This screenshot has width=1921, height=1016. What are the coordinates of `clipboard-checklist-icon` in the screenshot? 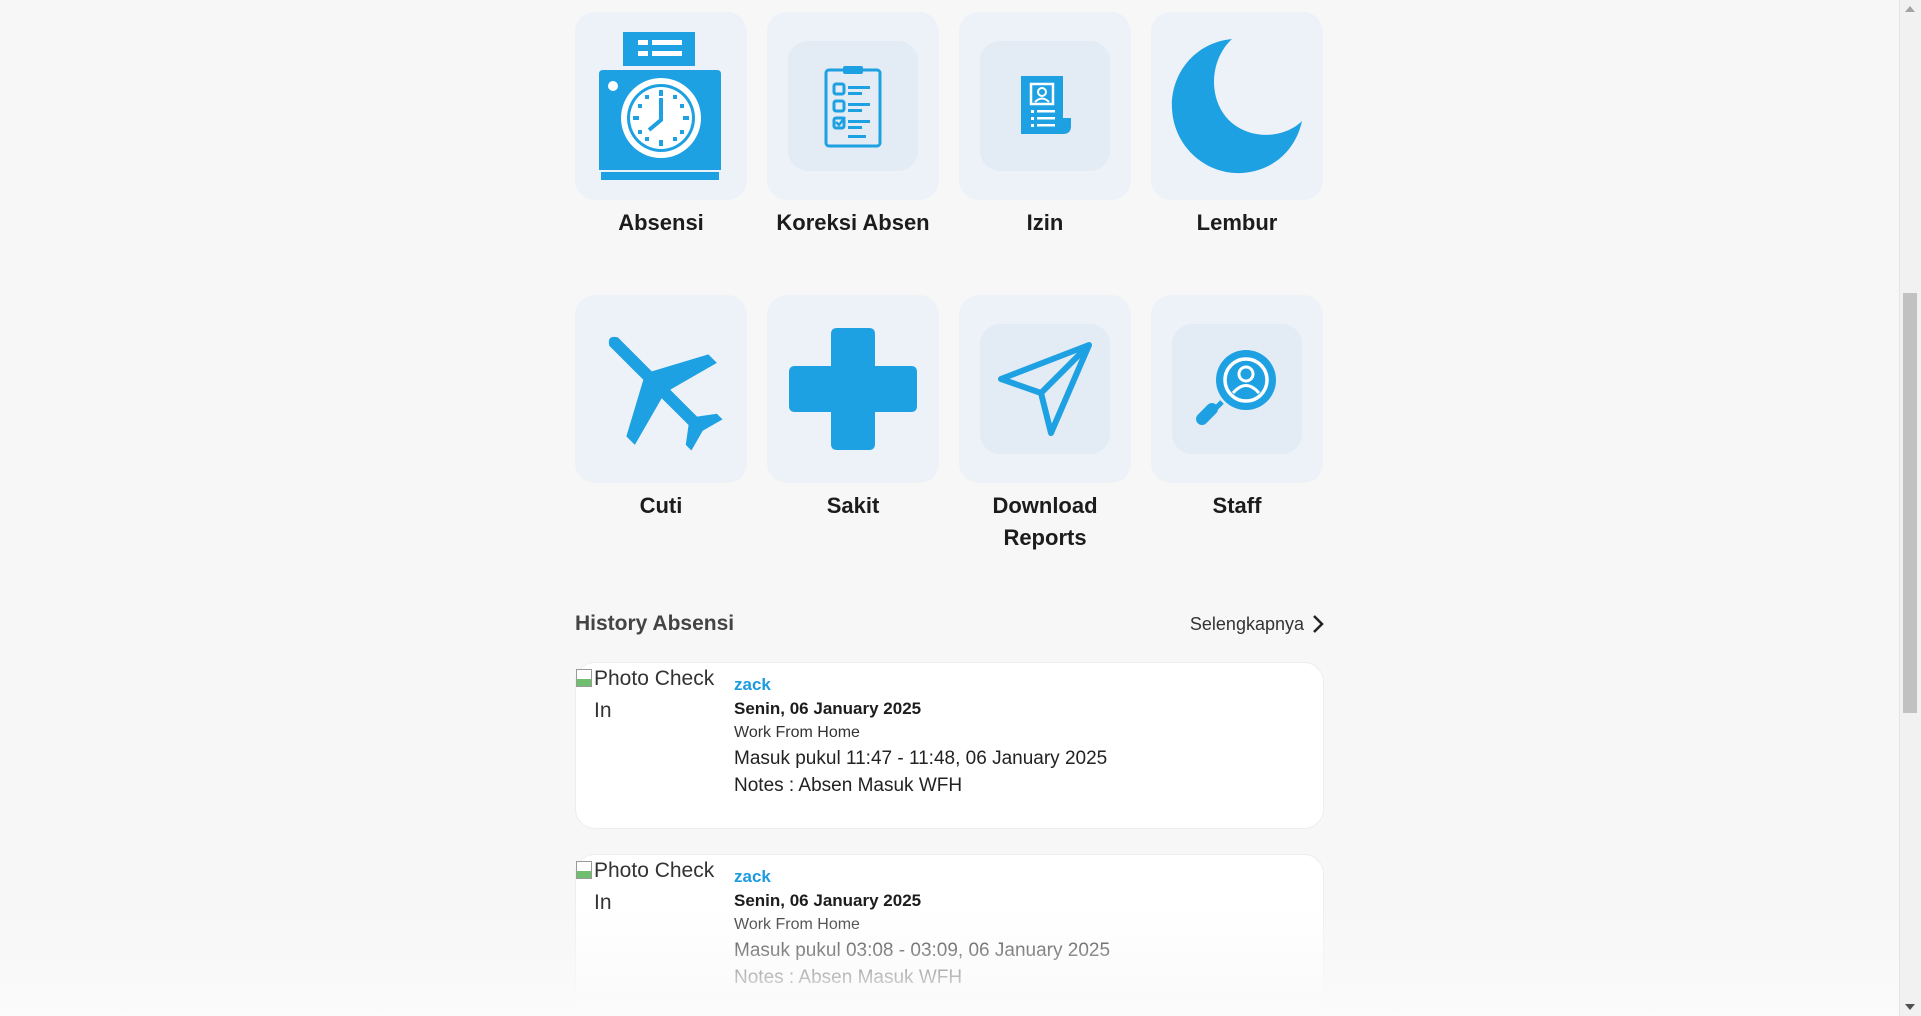 It's located at (853, 107).